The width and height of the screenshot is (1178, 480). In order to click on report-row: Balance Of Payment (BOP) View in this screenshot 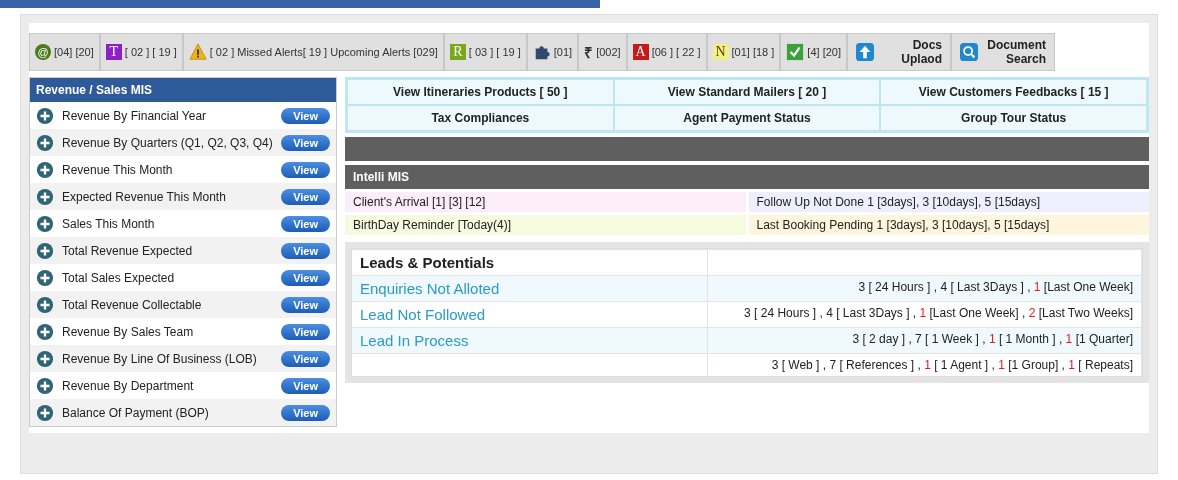, I will do `click(183, 412)`.